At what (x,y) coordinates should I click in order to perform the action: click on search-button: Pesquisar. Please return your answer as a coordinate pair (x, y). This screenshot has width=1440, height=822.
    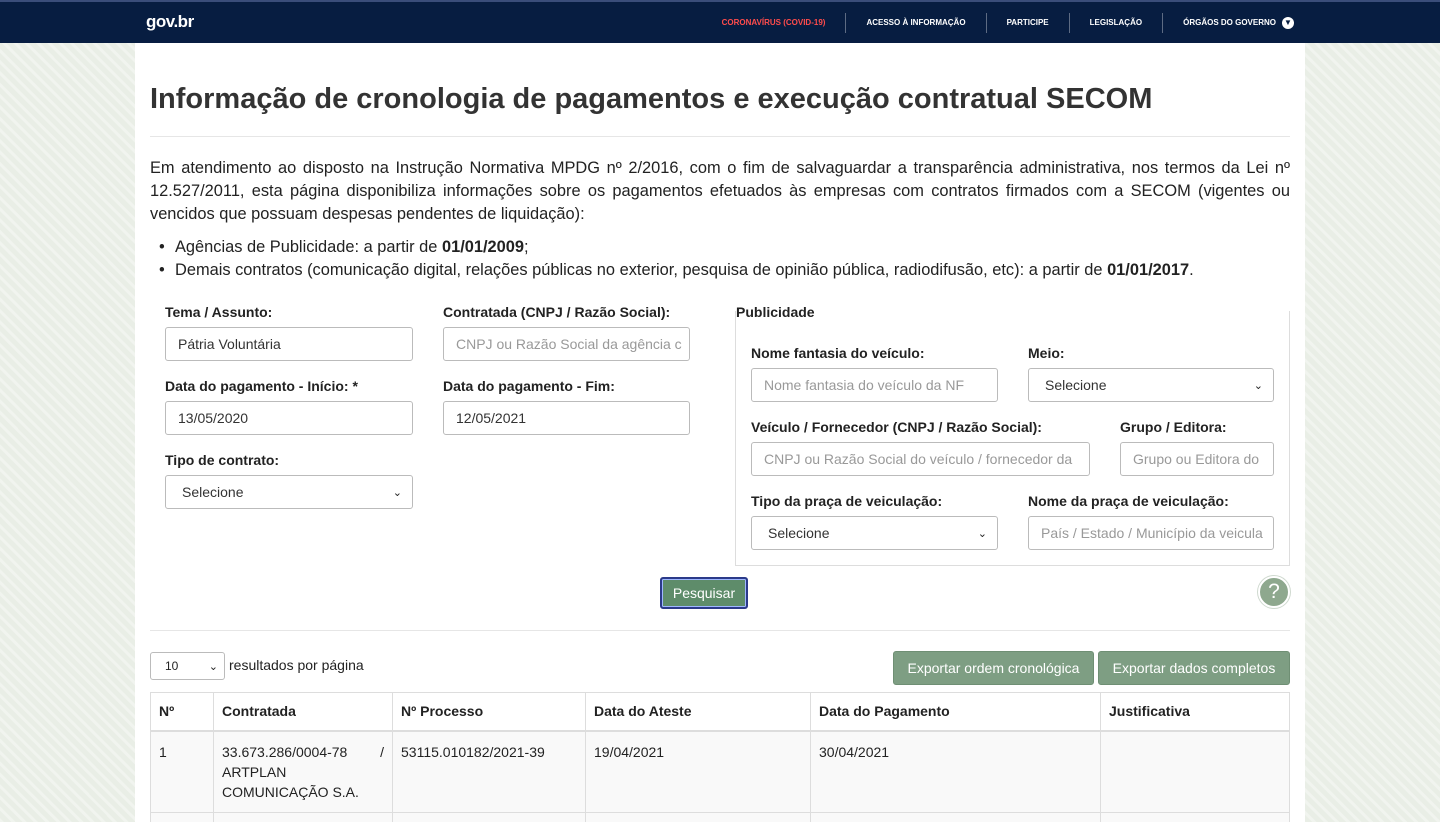
    Looking at the image, I should click on (704, 593).